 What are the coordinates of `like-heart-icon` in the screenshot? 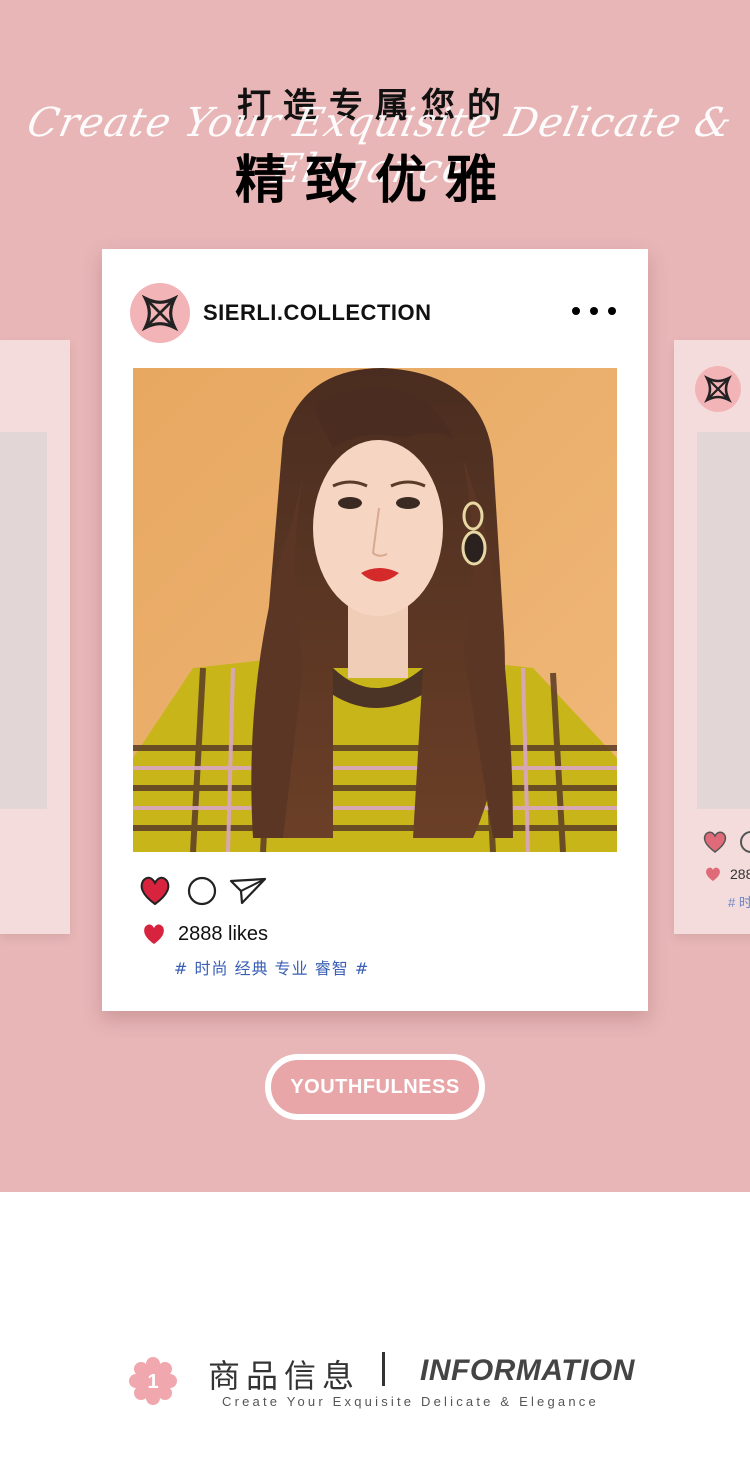 It's located at (155, 891).